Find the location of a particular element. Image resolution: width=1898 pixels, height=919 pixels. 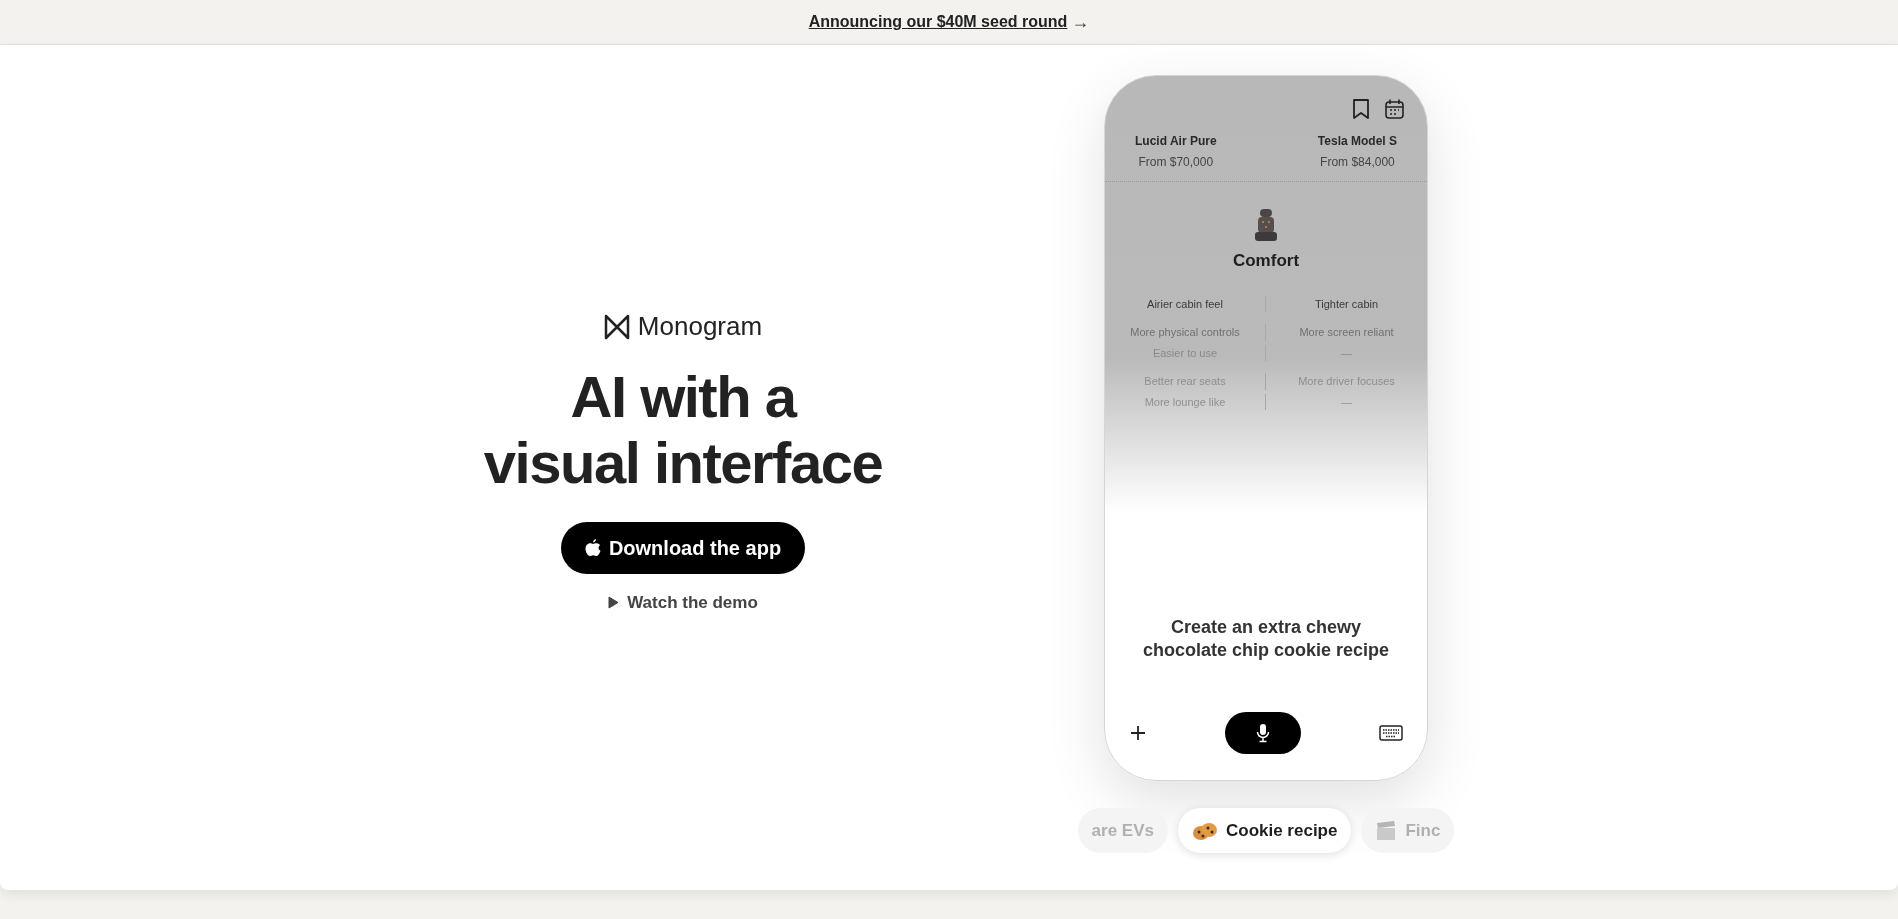

comparison-text: More physical controls is located at coordinates (1185, 332).